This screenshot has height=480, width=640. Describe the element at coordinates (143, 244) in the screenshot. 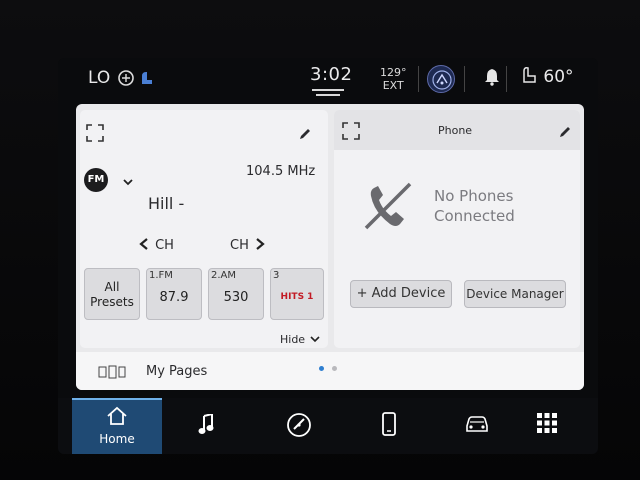

I see `chevron-left-icon` at that location.